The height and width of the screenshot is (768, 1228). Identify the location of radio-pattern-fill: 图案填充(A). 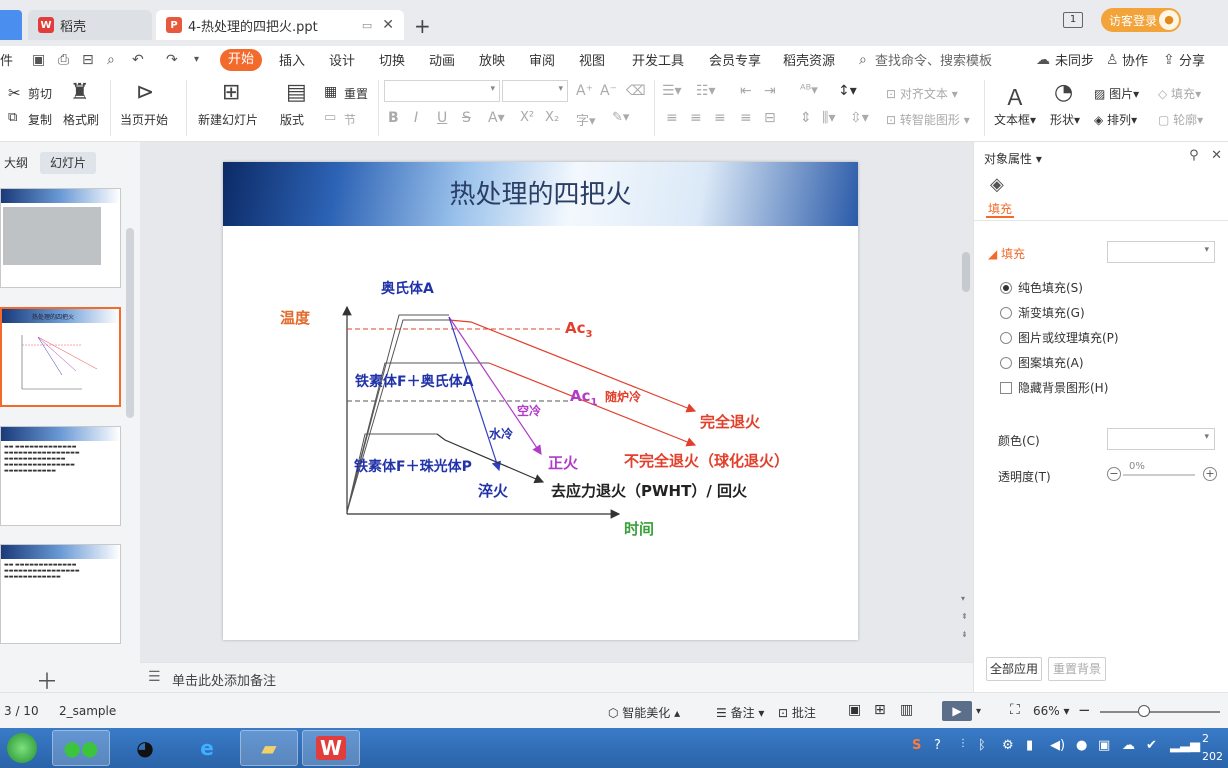
(1042, 362).